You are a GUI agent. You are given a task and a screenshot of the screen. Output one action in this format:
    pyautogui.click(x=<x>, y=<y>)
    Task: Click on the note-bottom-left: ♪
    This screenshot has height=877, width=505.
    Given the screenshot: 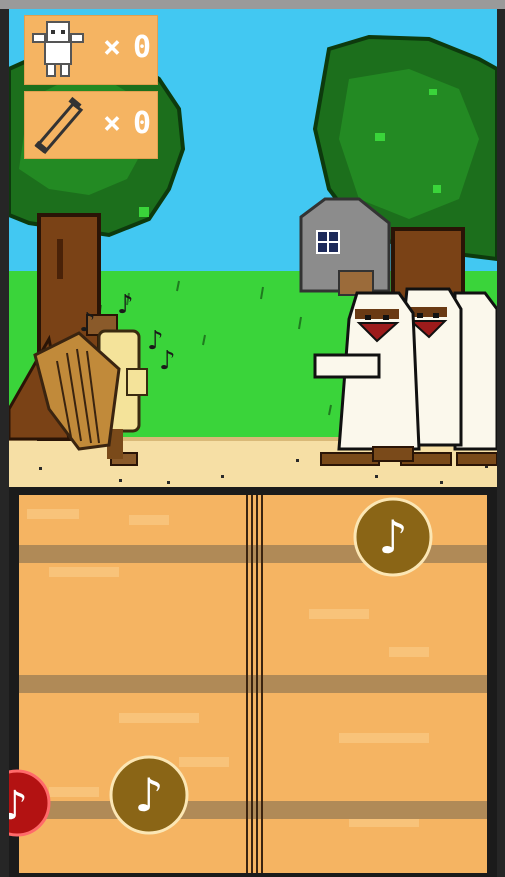 What is the action you would take?
    pyautogui.click(x=149, y=795)
    